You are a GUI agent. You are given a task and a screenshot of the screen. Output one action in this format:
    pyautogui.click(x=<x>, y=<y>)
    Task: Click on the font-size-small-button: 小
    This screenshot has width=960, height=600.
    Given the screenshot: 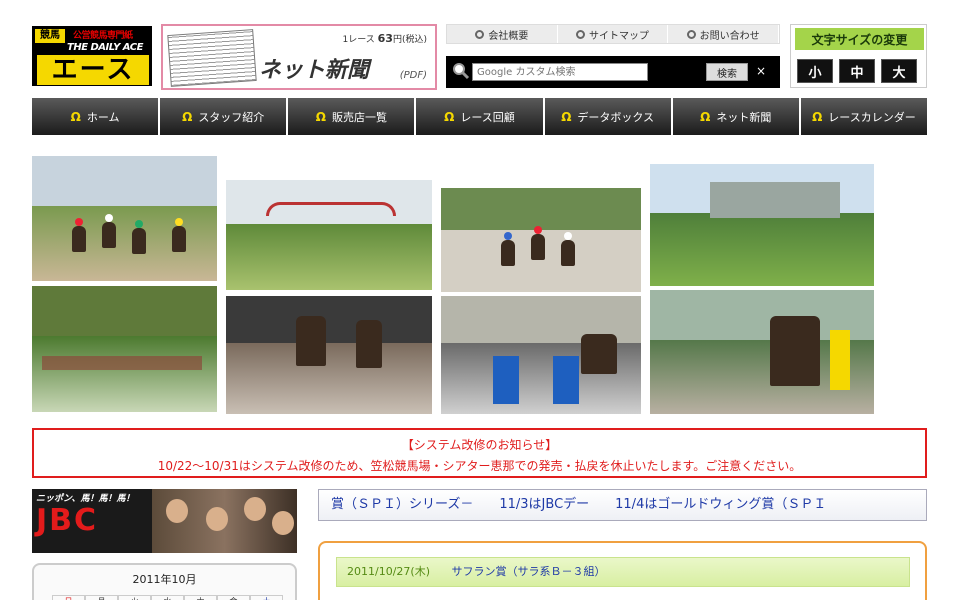 What is the action you would take?
    pyautogui.click(x=815, y=71)
    